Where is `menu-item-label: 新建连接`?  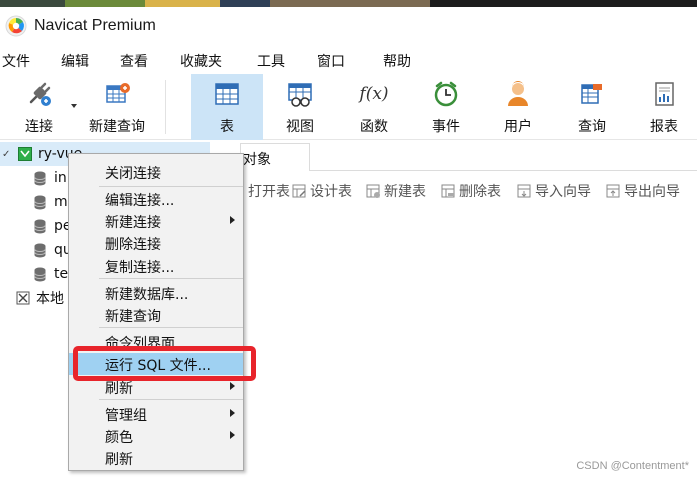 menu-item-label: 新建连接 is located at coordinates (133, 223).